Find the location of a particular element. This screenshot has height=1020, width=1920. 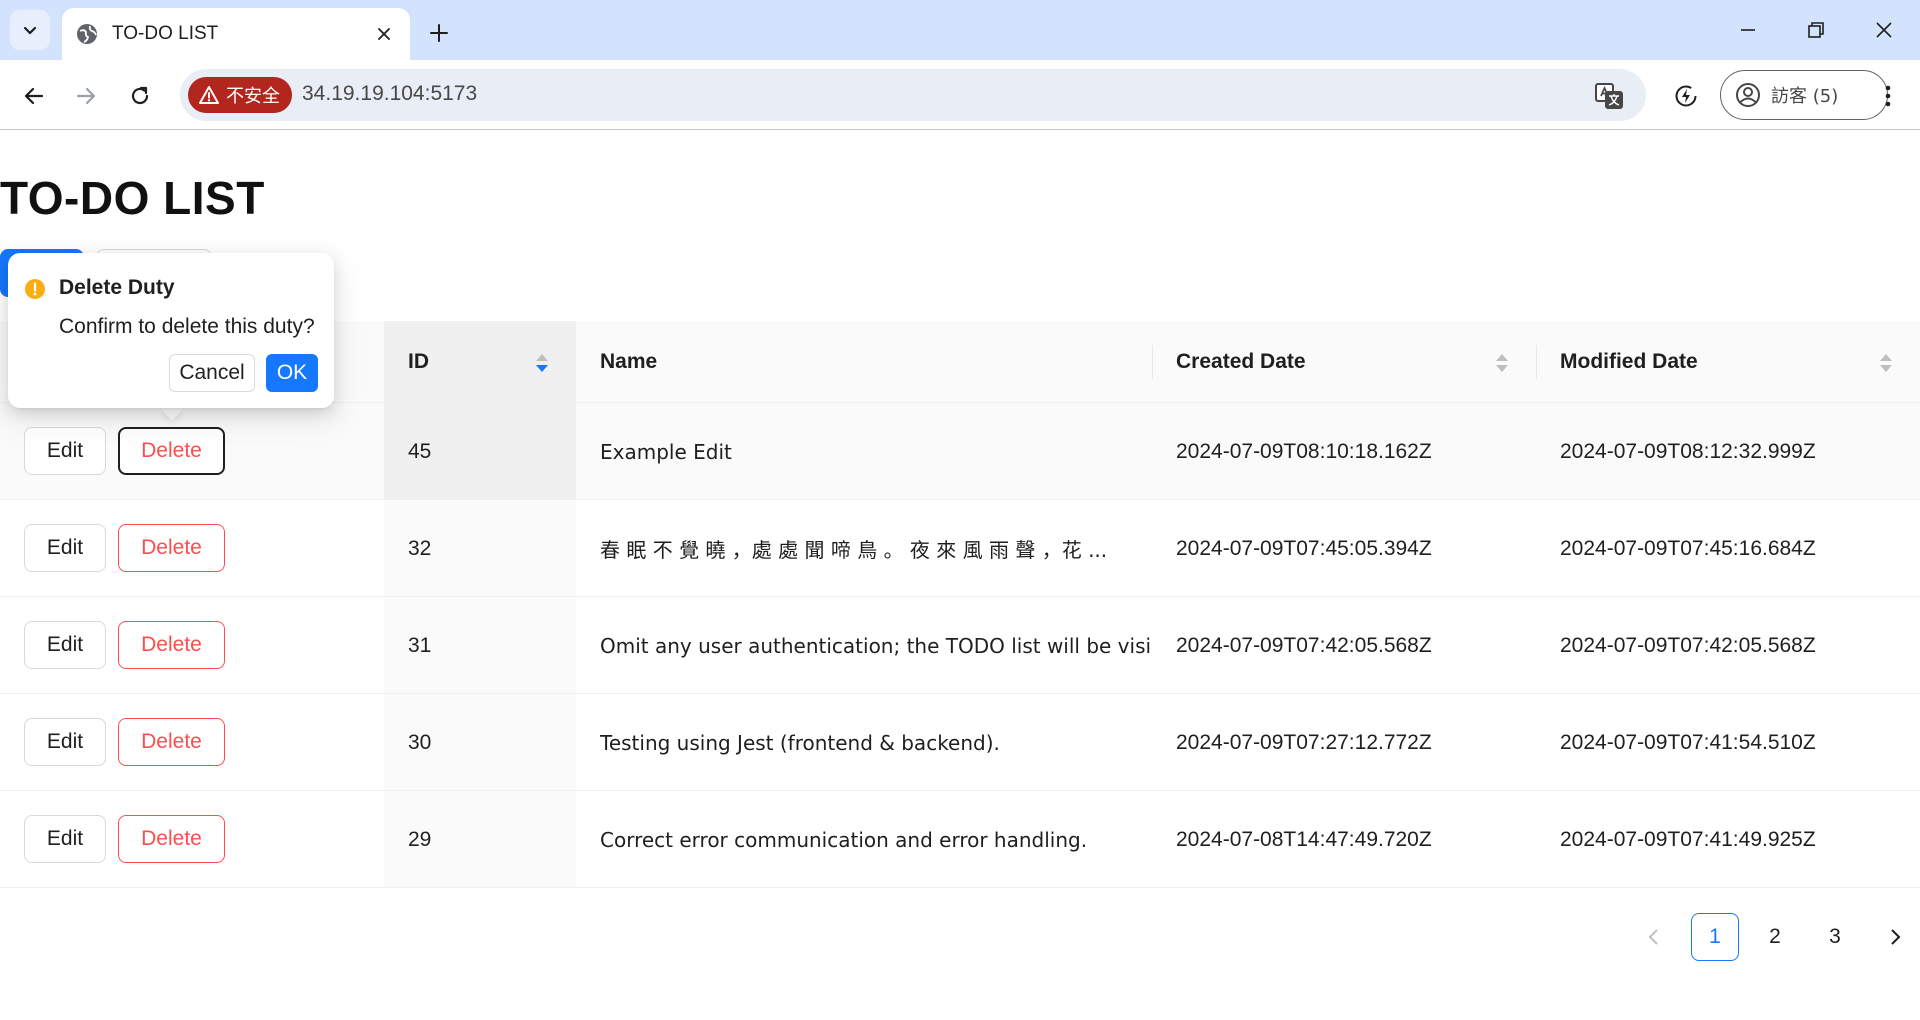

address-bar: 不安全 34.19.19.104:5173 is located at coordinates (913, 95).